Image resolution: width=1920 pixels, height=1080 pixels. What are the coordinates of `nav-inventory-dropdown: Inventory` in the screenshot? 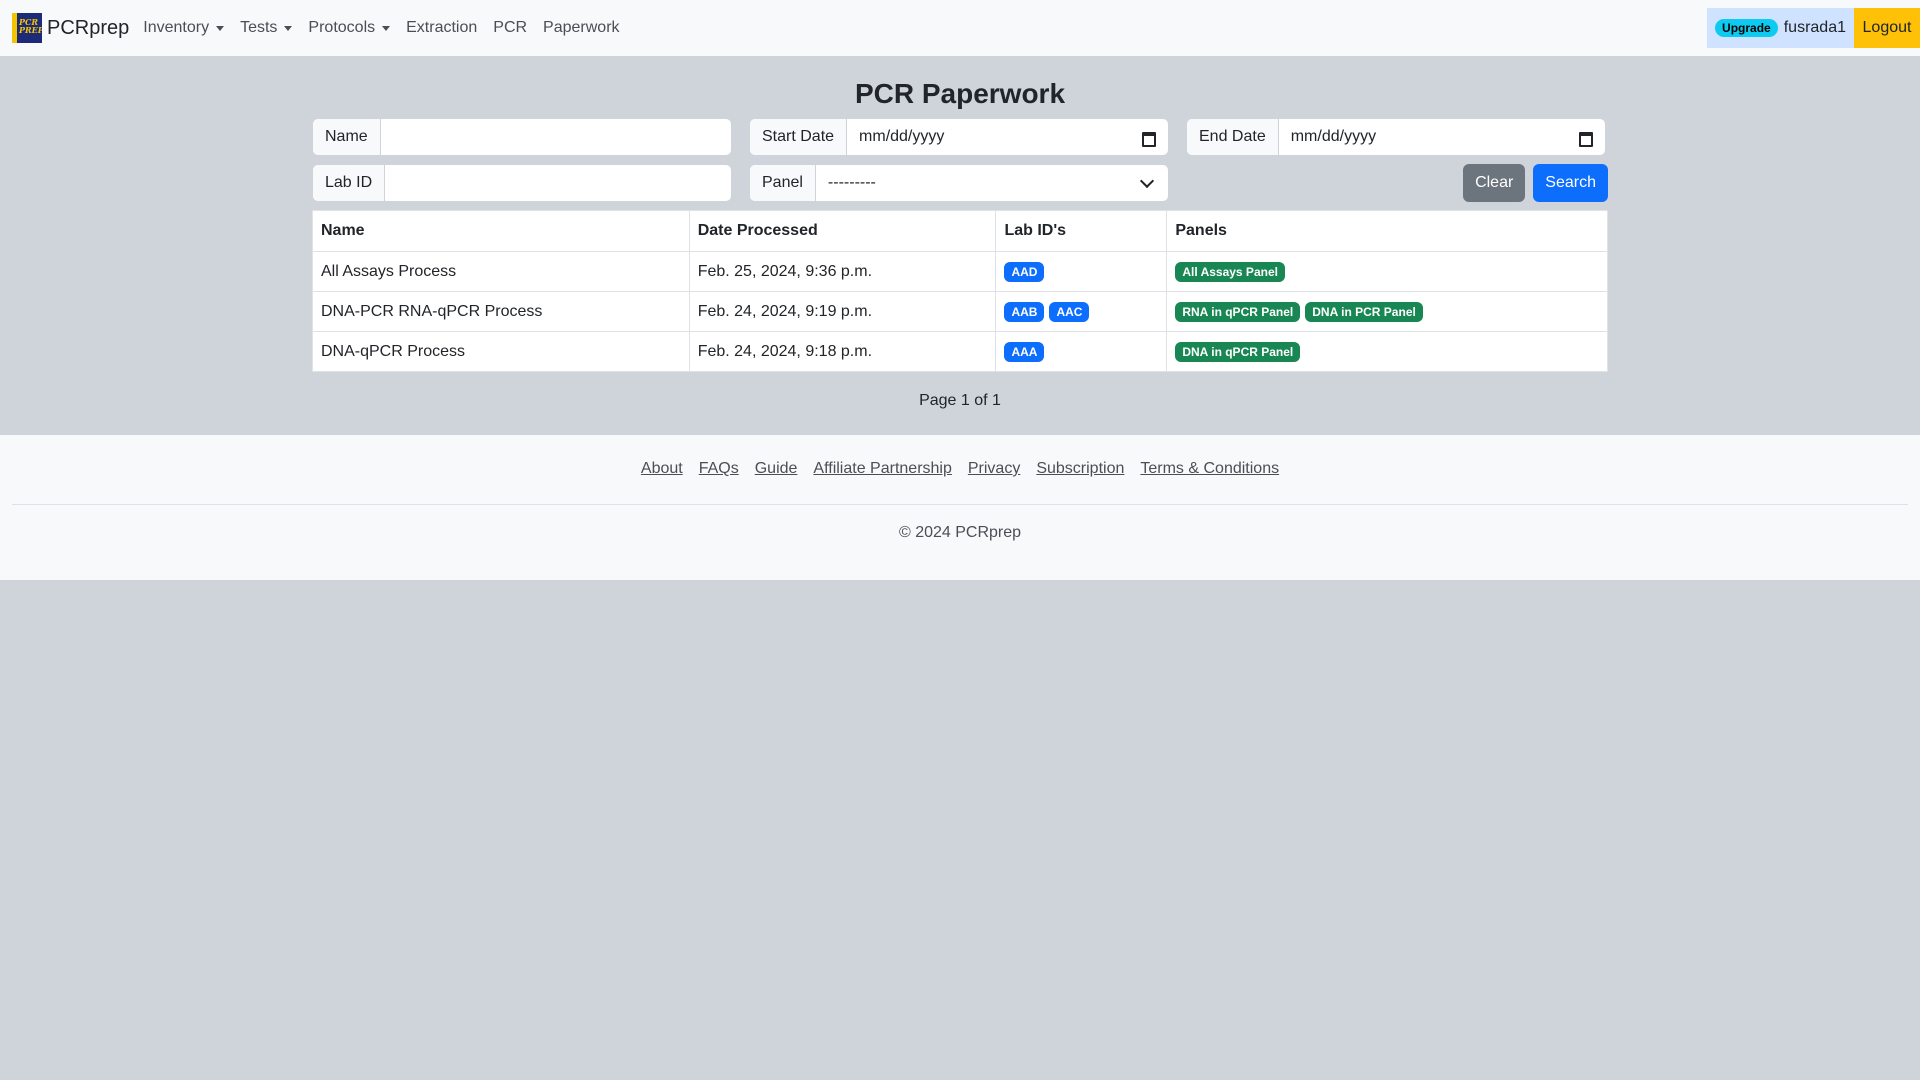 It's located at (184, 28).